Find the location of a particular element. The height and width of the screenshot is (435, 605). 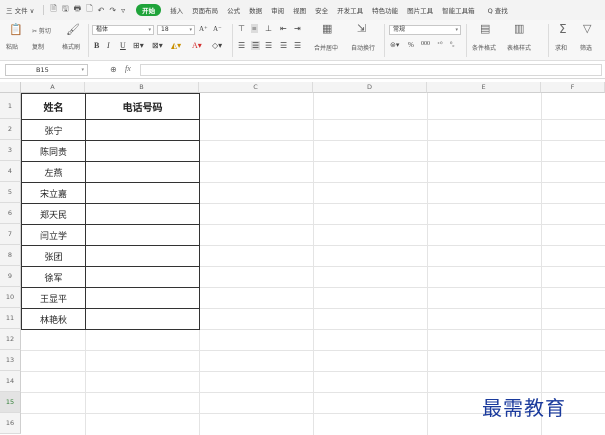

name-cell: 张团 is located at coordinates (53, 256).